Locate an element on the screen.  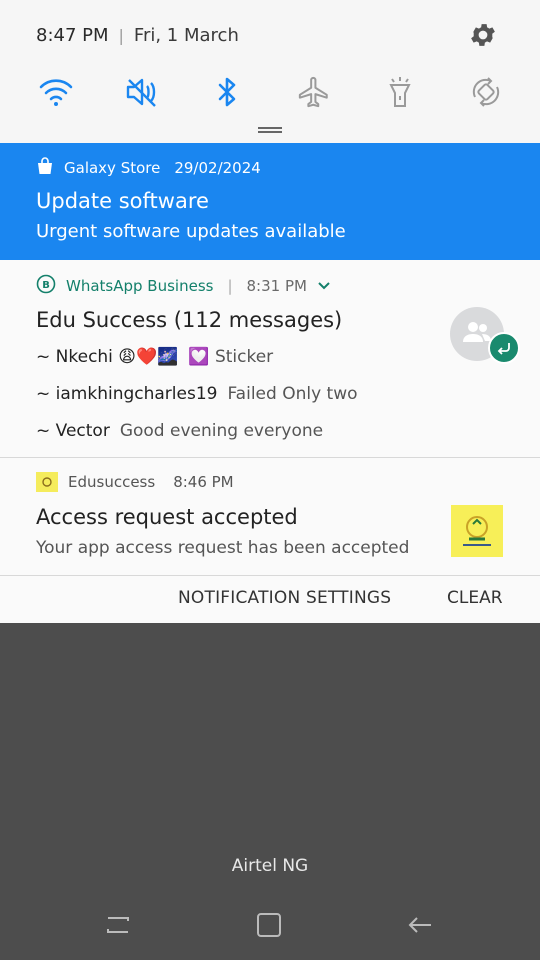
flashlight-icon is located at coordinates (400, 92).